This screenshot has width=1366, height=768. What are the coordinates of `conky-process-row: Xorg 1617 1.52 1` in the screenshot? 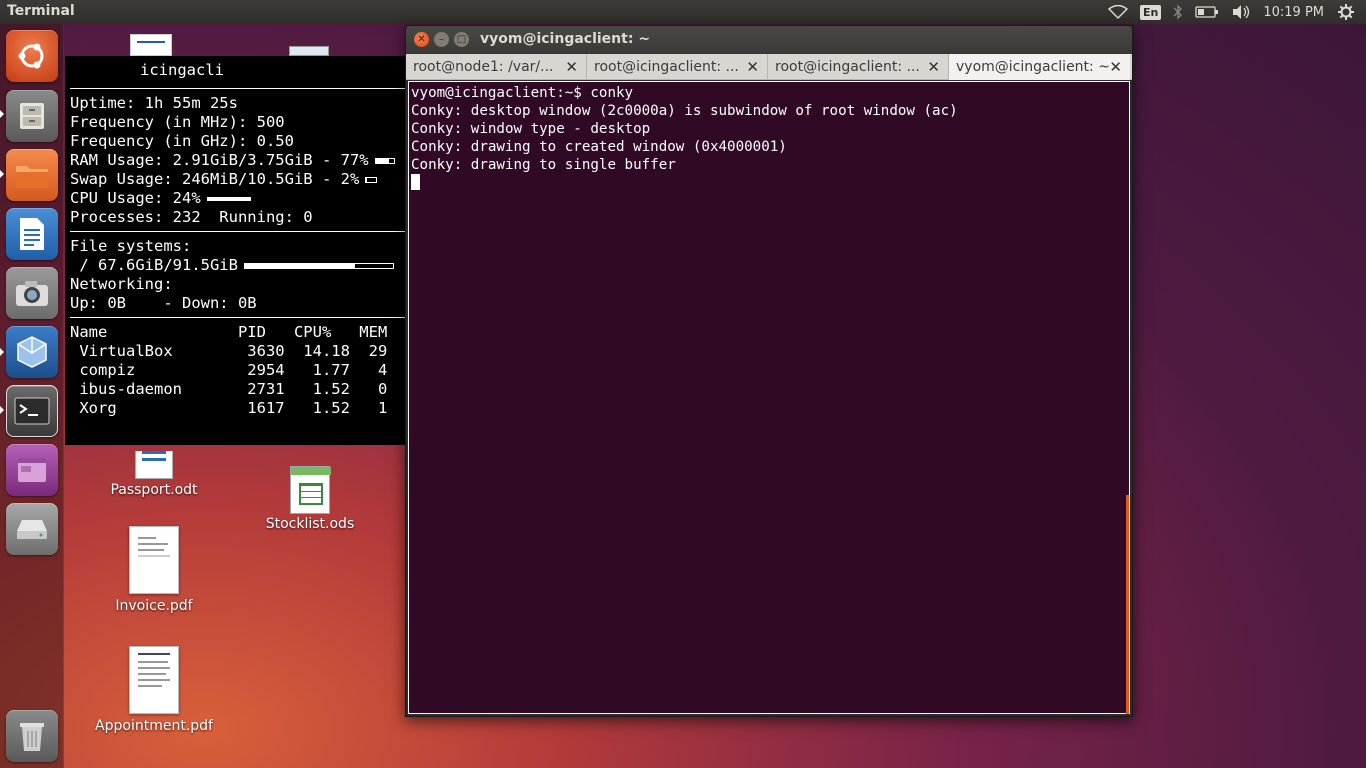 It's located at (229, 408).